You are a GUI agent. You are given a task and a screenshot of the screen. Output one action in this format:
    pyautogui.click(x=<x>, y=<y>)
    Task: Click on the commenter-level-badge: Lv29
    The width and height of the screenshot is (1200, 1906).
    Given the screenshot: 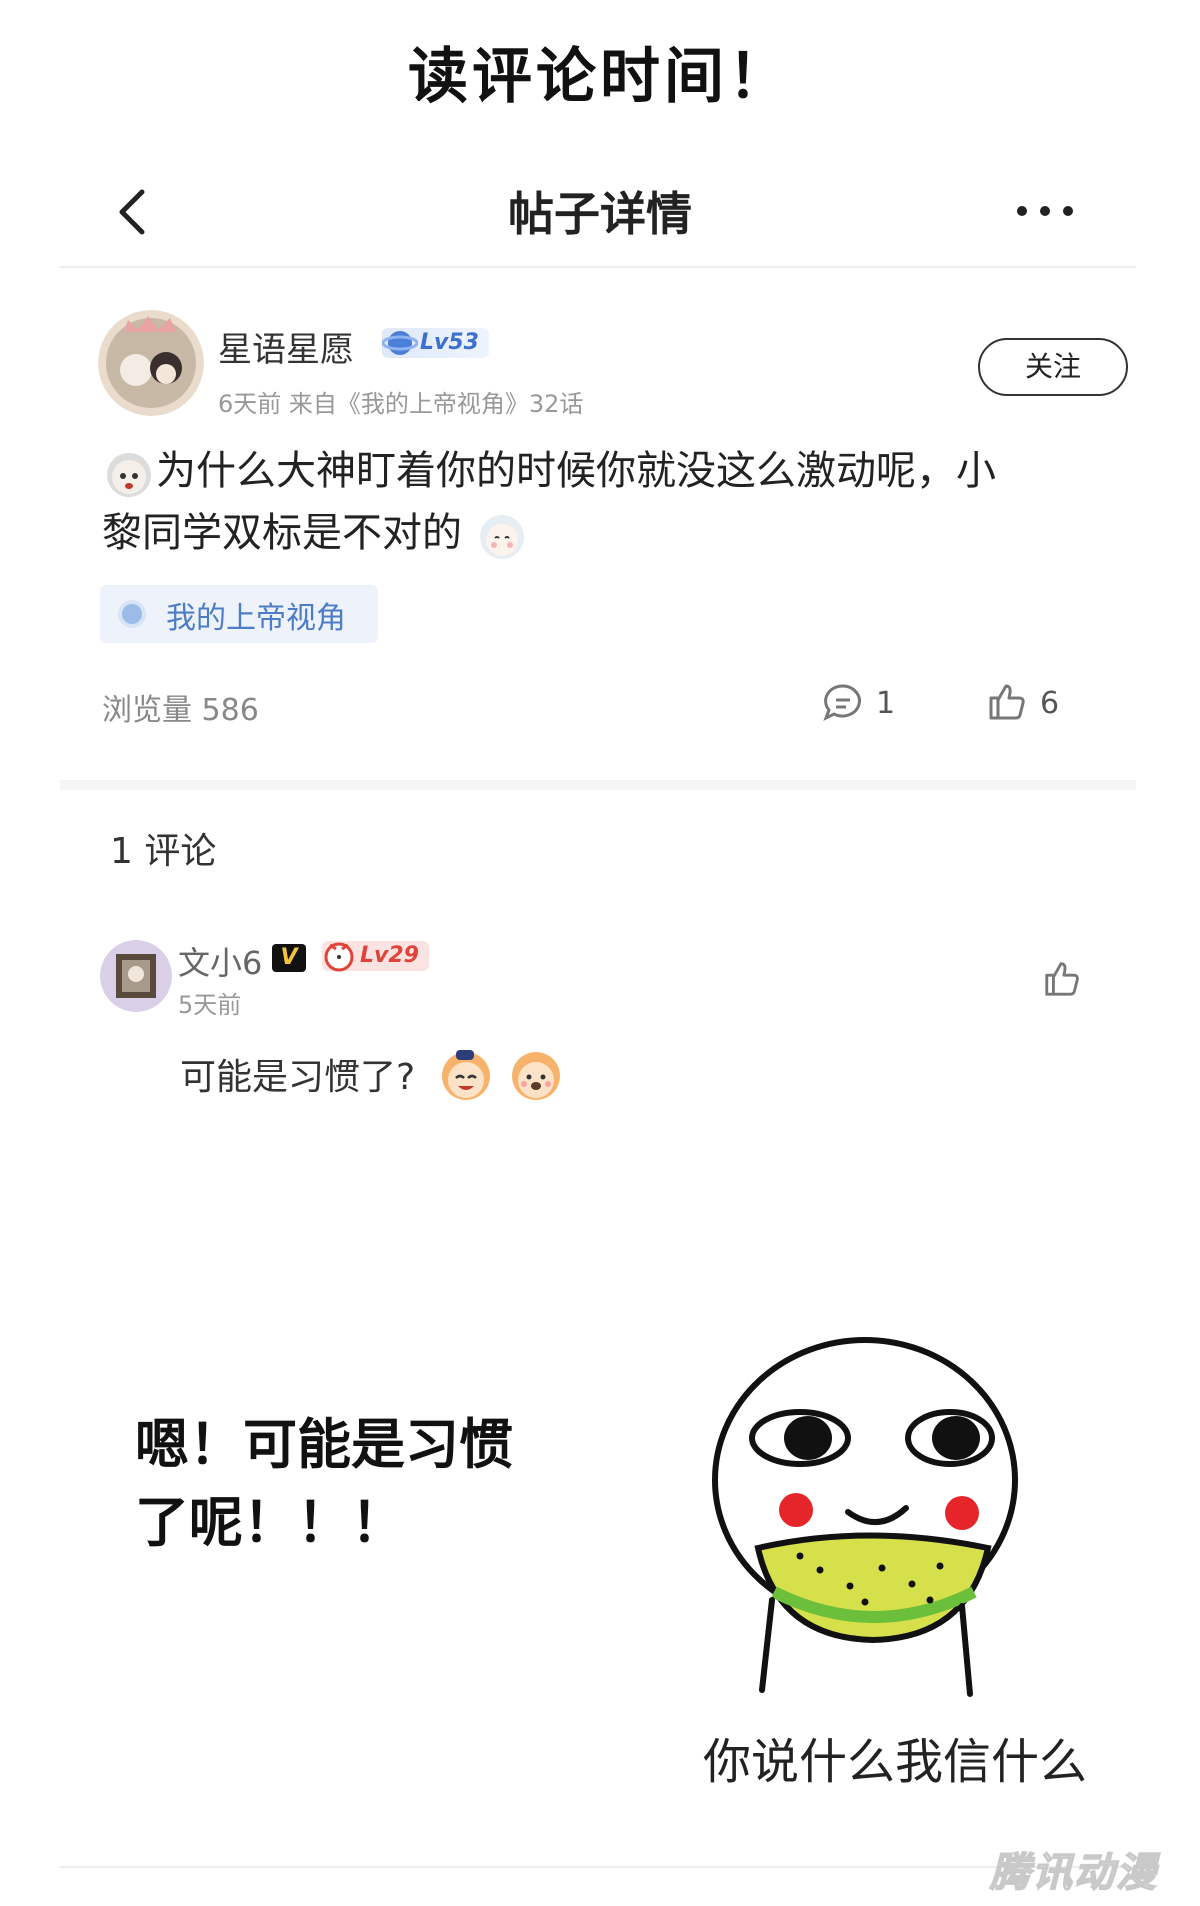 What is the action you would take?
    pyautogui.click(x=375, y=956)
    